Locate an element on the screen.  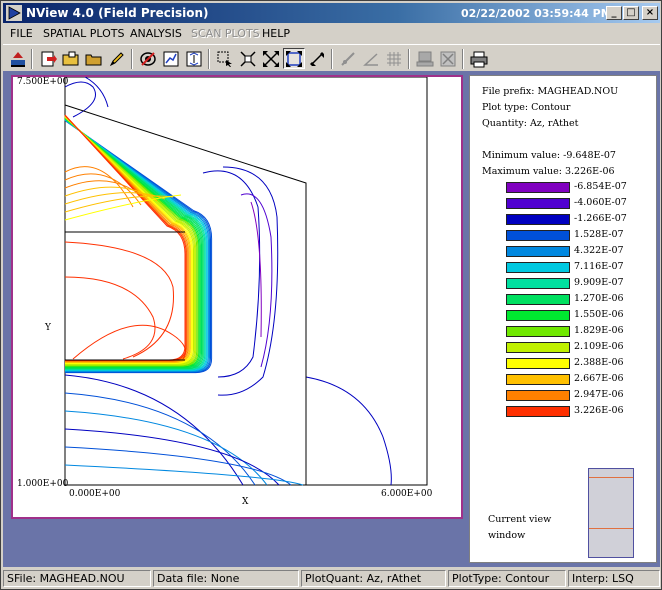
zoom-window-button is located at coordinates (225, 58).